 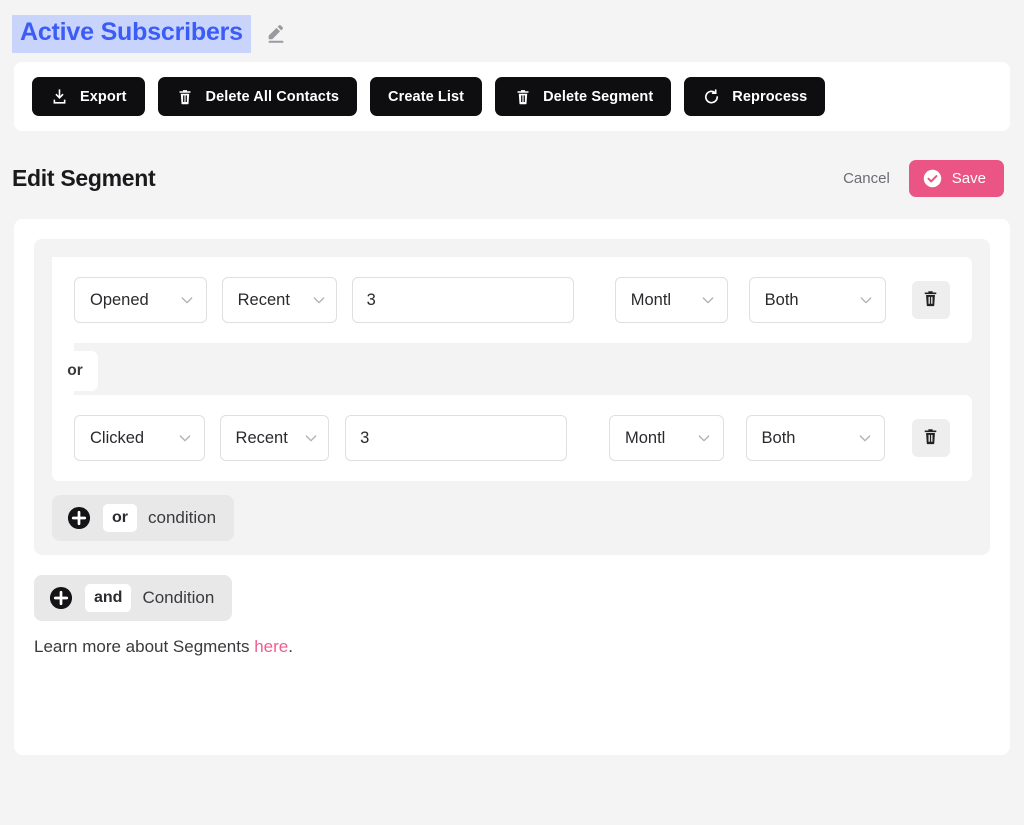 I want to click on create-list-button: Create List, so click(x=426, y=96).